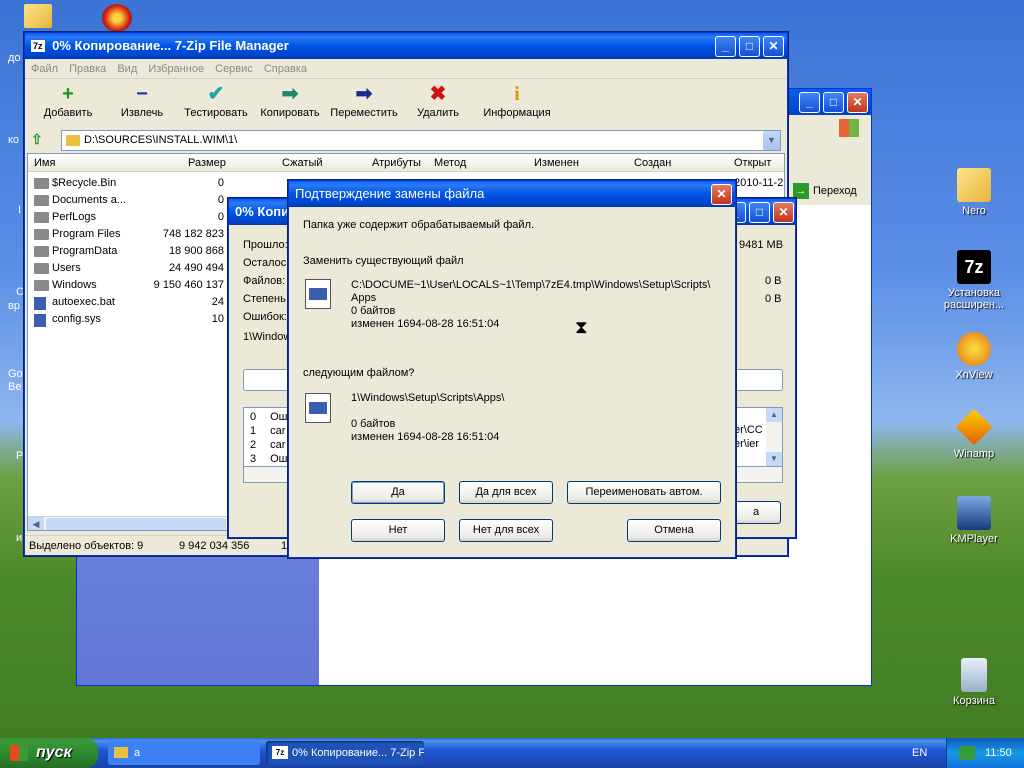 This screenshot has height=768, width=1024. I want to click on menu-favorites: Избранное, so click(176, 69).